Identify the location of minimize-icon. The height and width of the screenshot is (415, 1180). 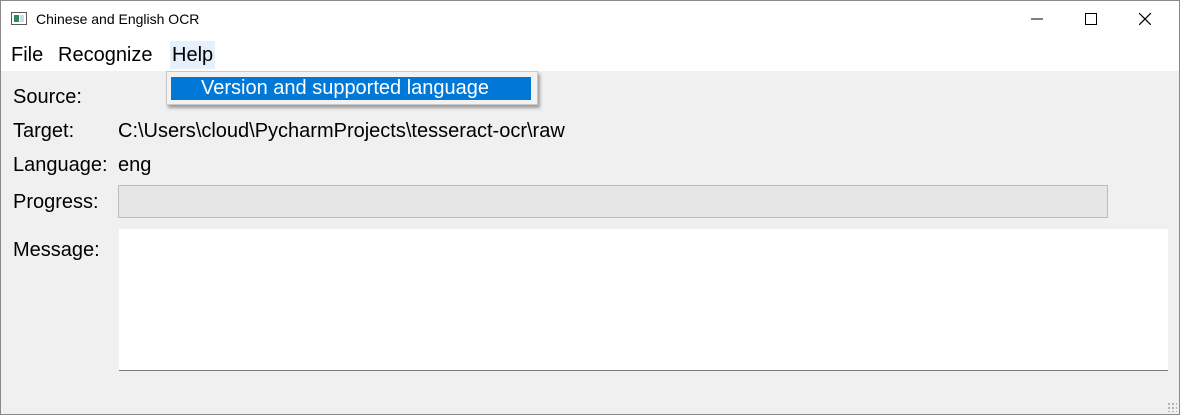
(1037, 19).